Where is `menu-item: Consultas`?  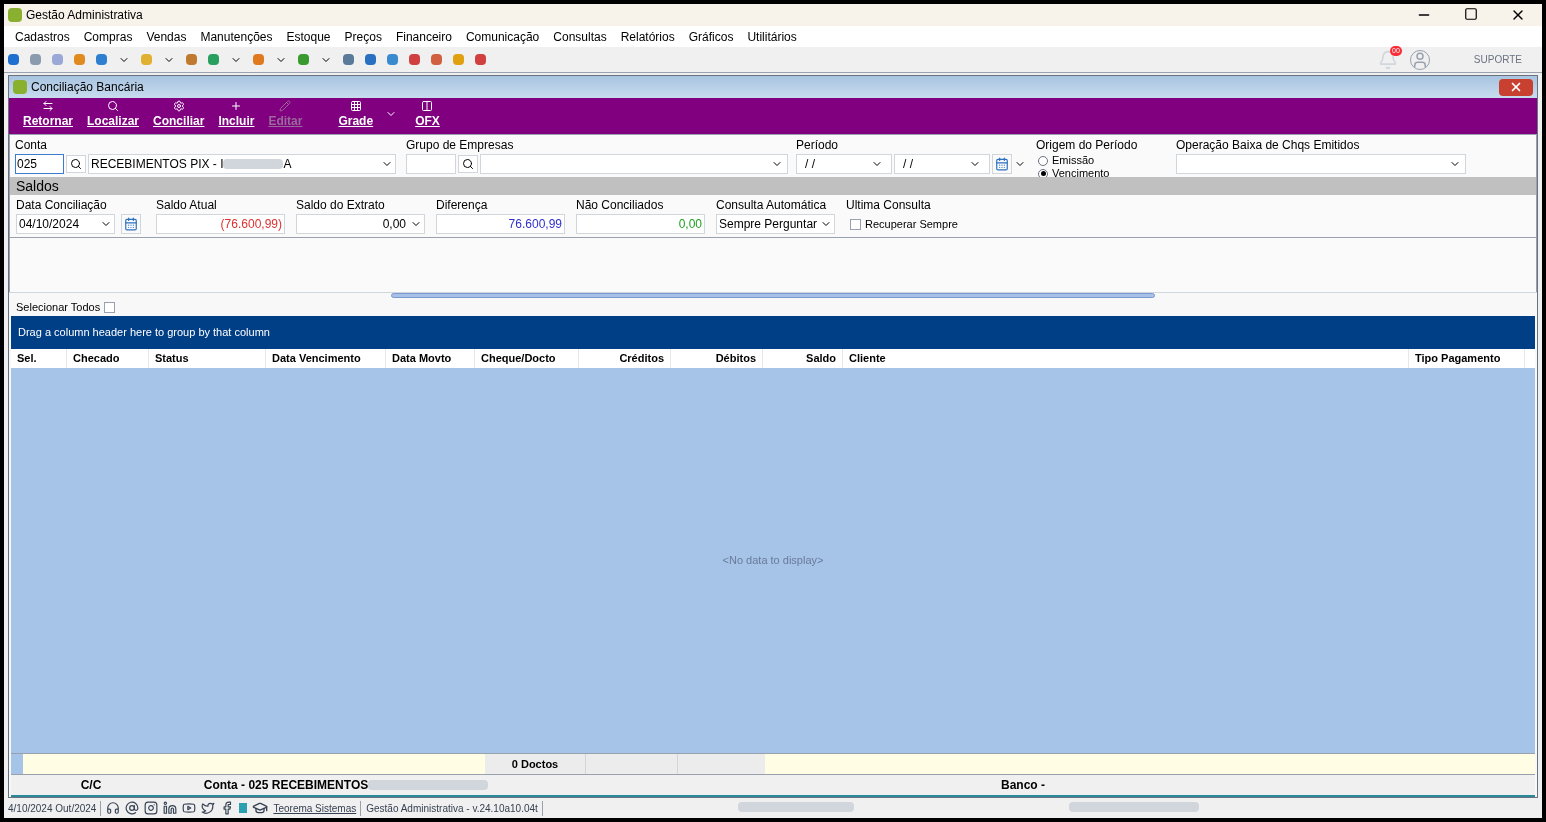 menu-item: Consultas is located at coordinates (580, 36).